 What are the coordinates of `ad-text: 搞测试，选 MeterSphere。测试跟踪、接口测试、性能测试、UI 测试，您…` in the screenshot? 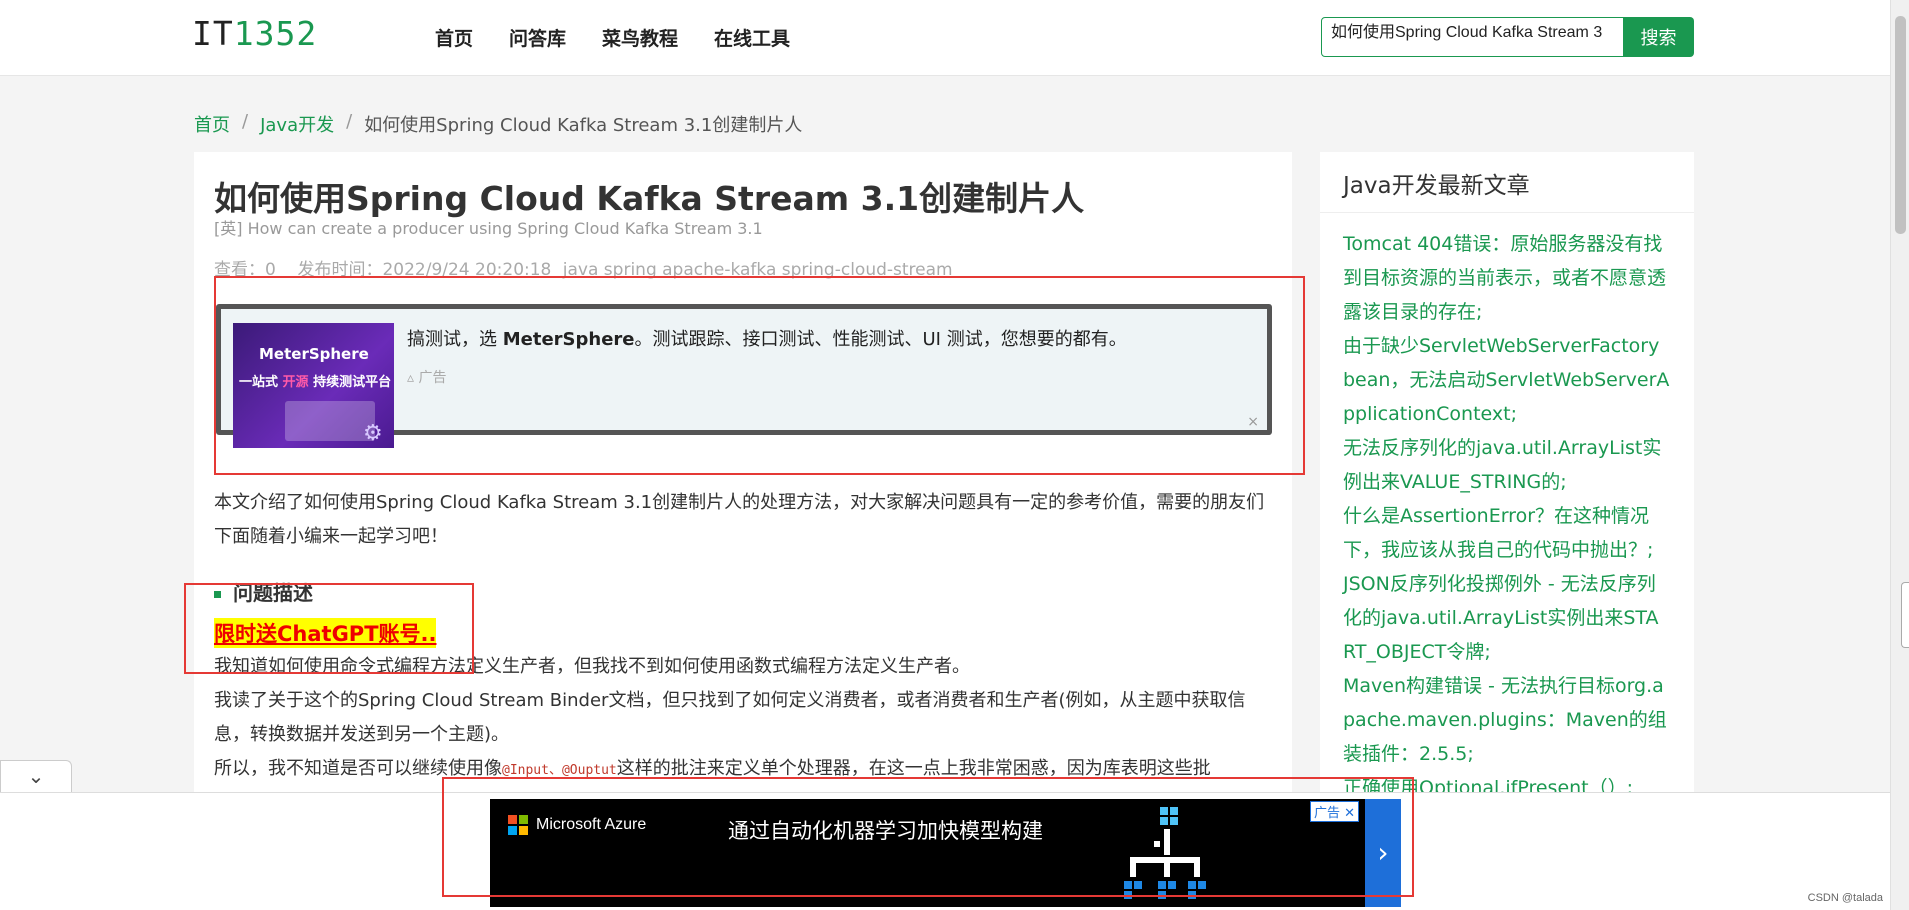 It's located at (767, 338).